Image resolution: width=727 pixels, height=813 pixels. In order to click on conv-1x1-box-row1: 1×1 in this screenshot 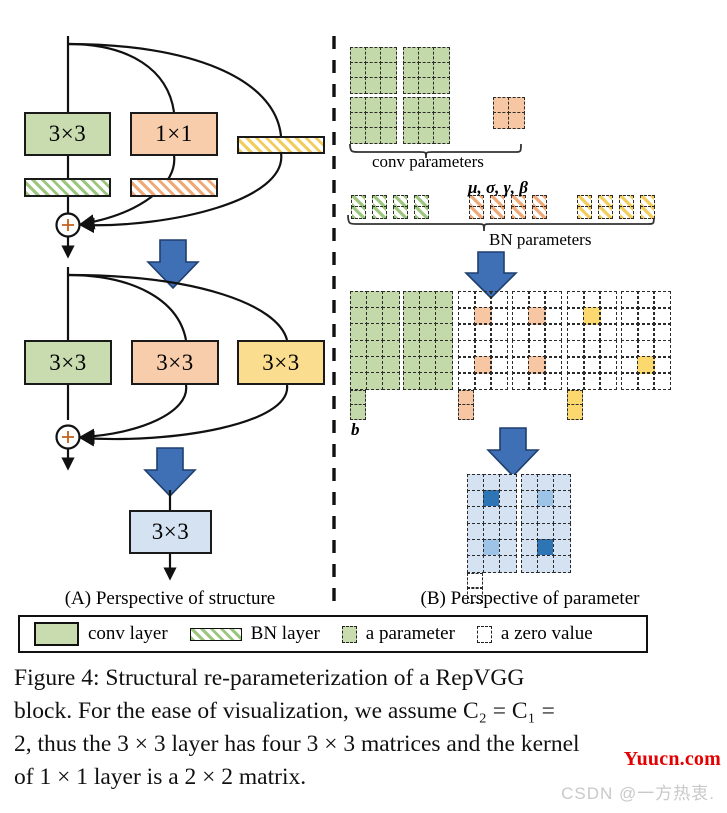, I will do `click(174, 134)`.